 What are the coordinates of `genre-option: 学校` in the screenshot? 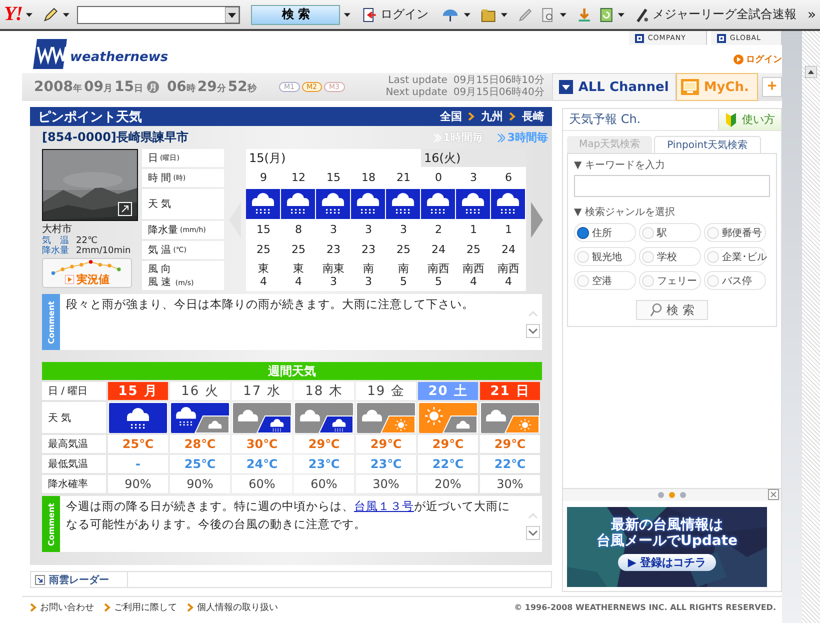 It's located at (670, 256).